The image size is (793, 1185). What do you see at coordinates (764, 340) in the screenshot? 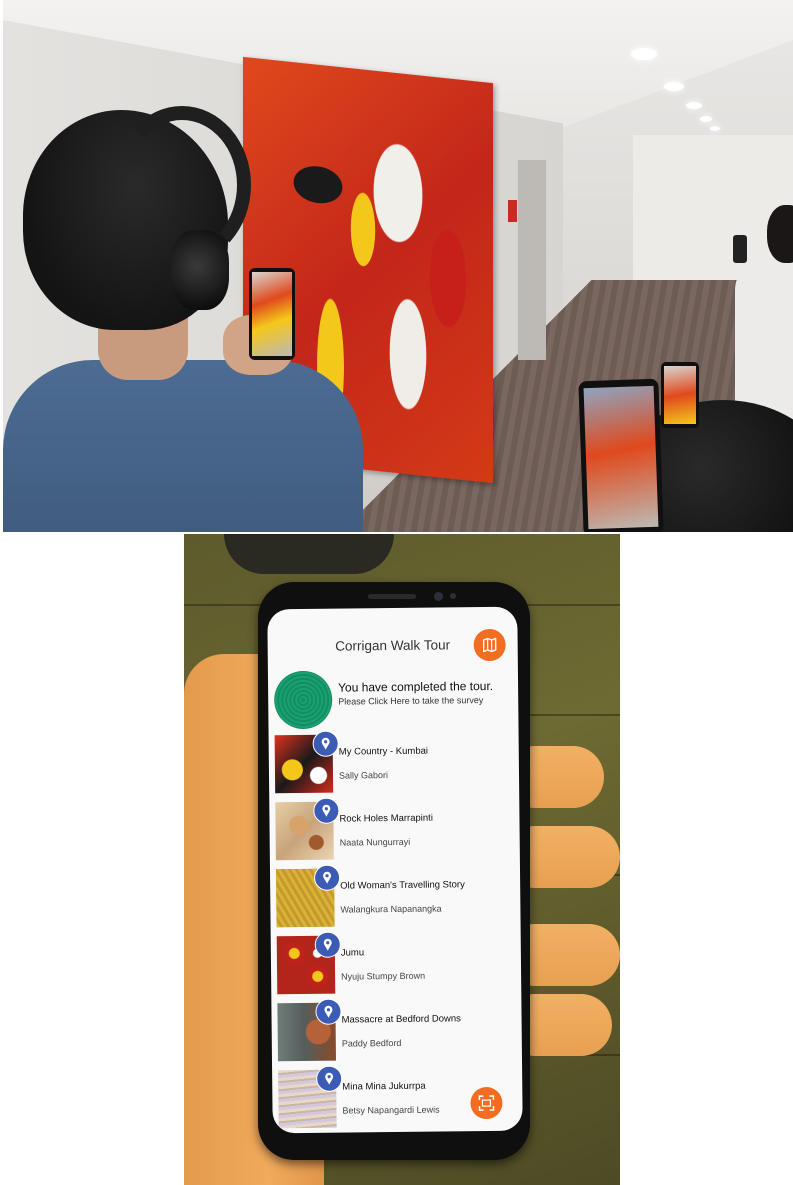
I see `visitor-right-body` at bounding box center [764, 340].